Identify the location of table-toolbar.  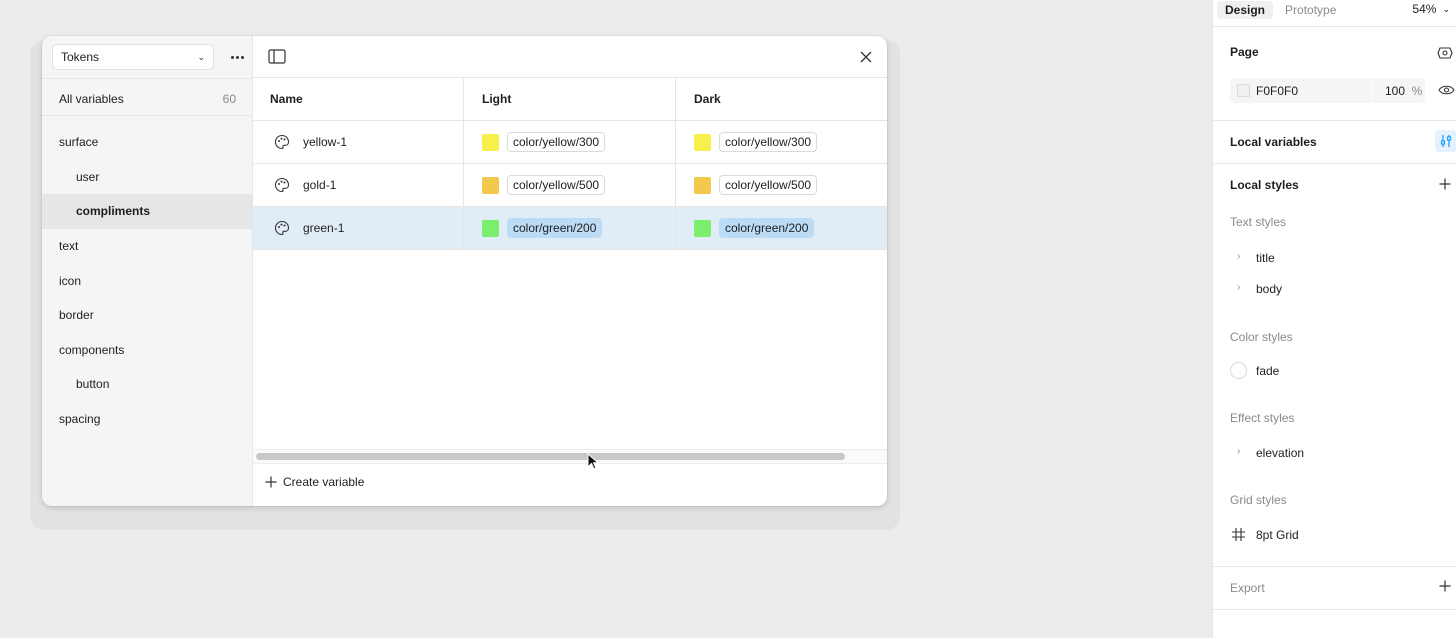
(570, 57).